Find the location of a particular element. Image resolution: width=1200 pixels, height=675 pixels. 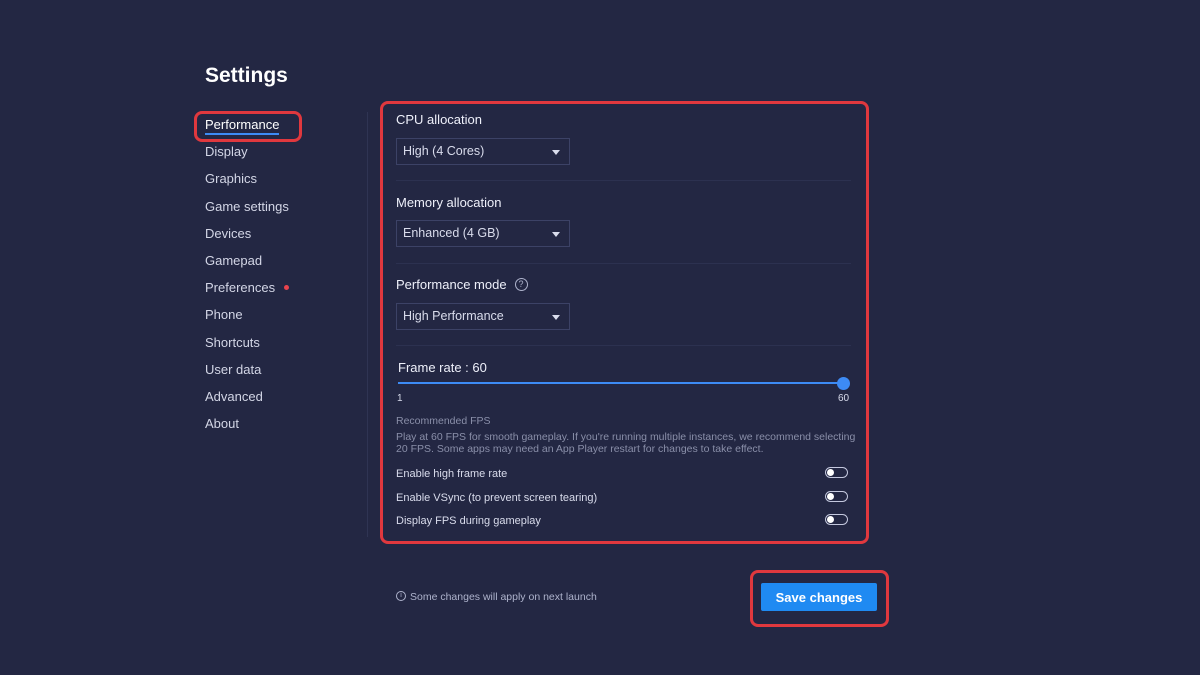

sidebar-item-about: About is located at coordinates (280, 423).